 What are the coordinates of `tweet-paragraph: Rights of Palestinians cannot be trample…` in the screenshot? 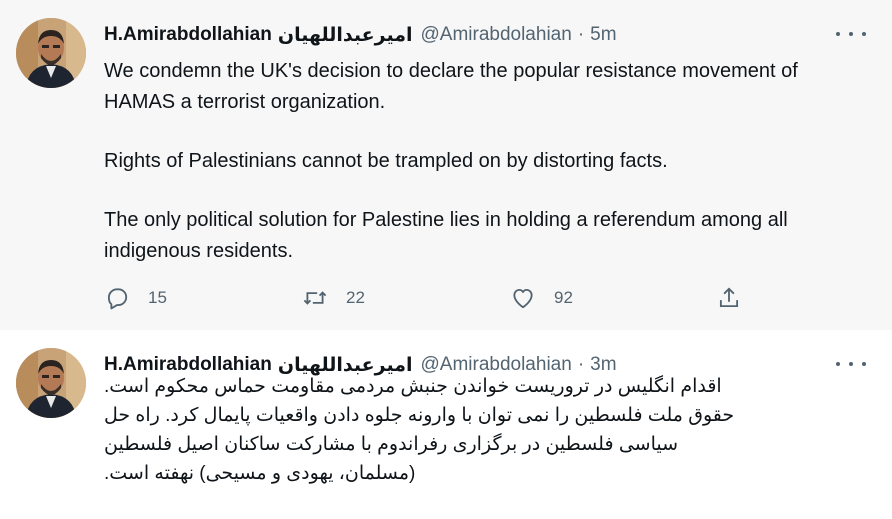 It's located at (386, 161).